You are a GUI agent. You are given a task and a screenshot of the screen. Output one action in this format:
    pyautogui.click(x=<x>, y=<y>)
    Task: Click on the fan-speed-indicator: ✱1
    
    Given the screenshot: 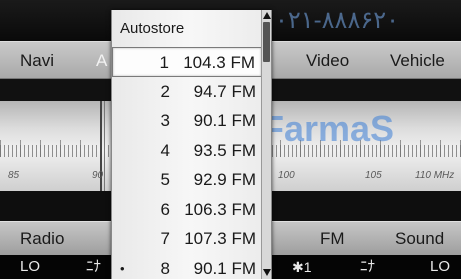 What is the action you would take?
    pyautogui.click(x=302, y=267)
    